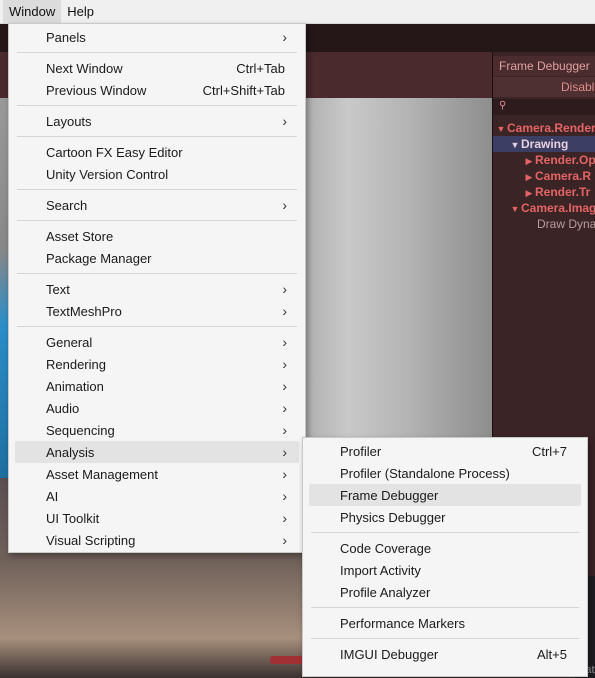 The image size is (595, 678). Describe the element at coordinates (549, 451) in the screenshot. I see `menu-item-shortcut: Ctrl+7` at that location.